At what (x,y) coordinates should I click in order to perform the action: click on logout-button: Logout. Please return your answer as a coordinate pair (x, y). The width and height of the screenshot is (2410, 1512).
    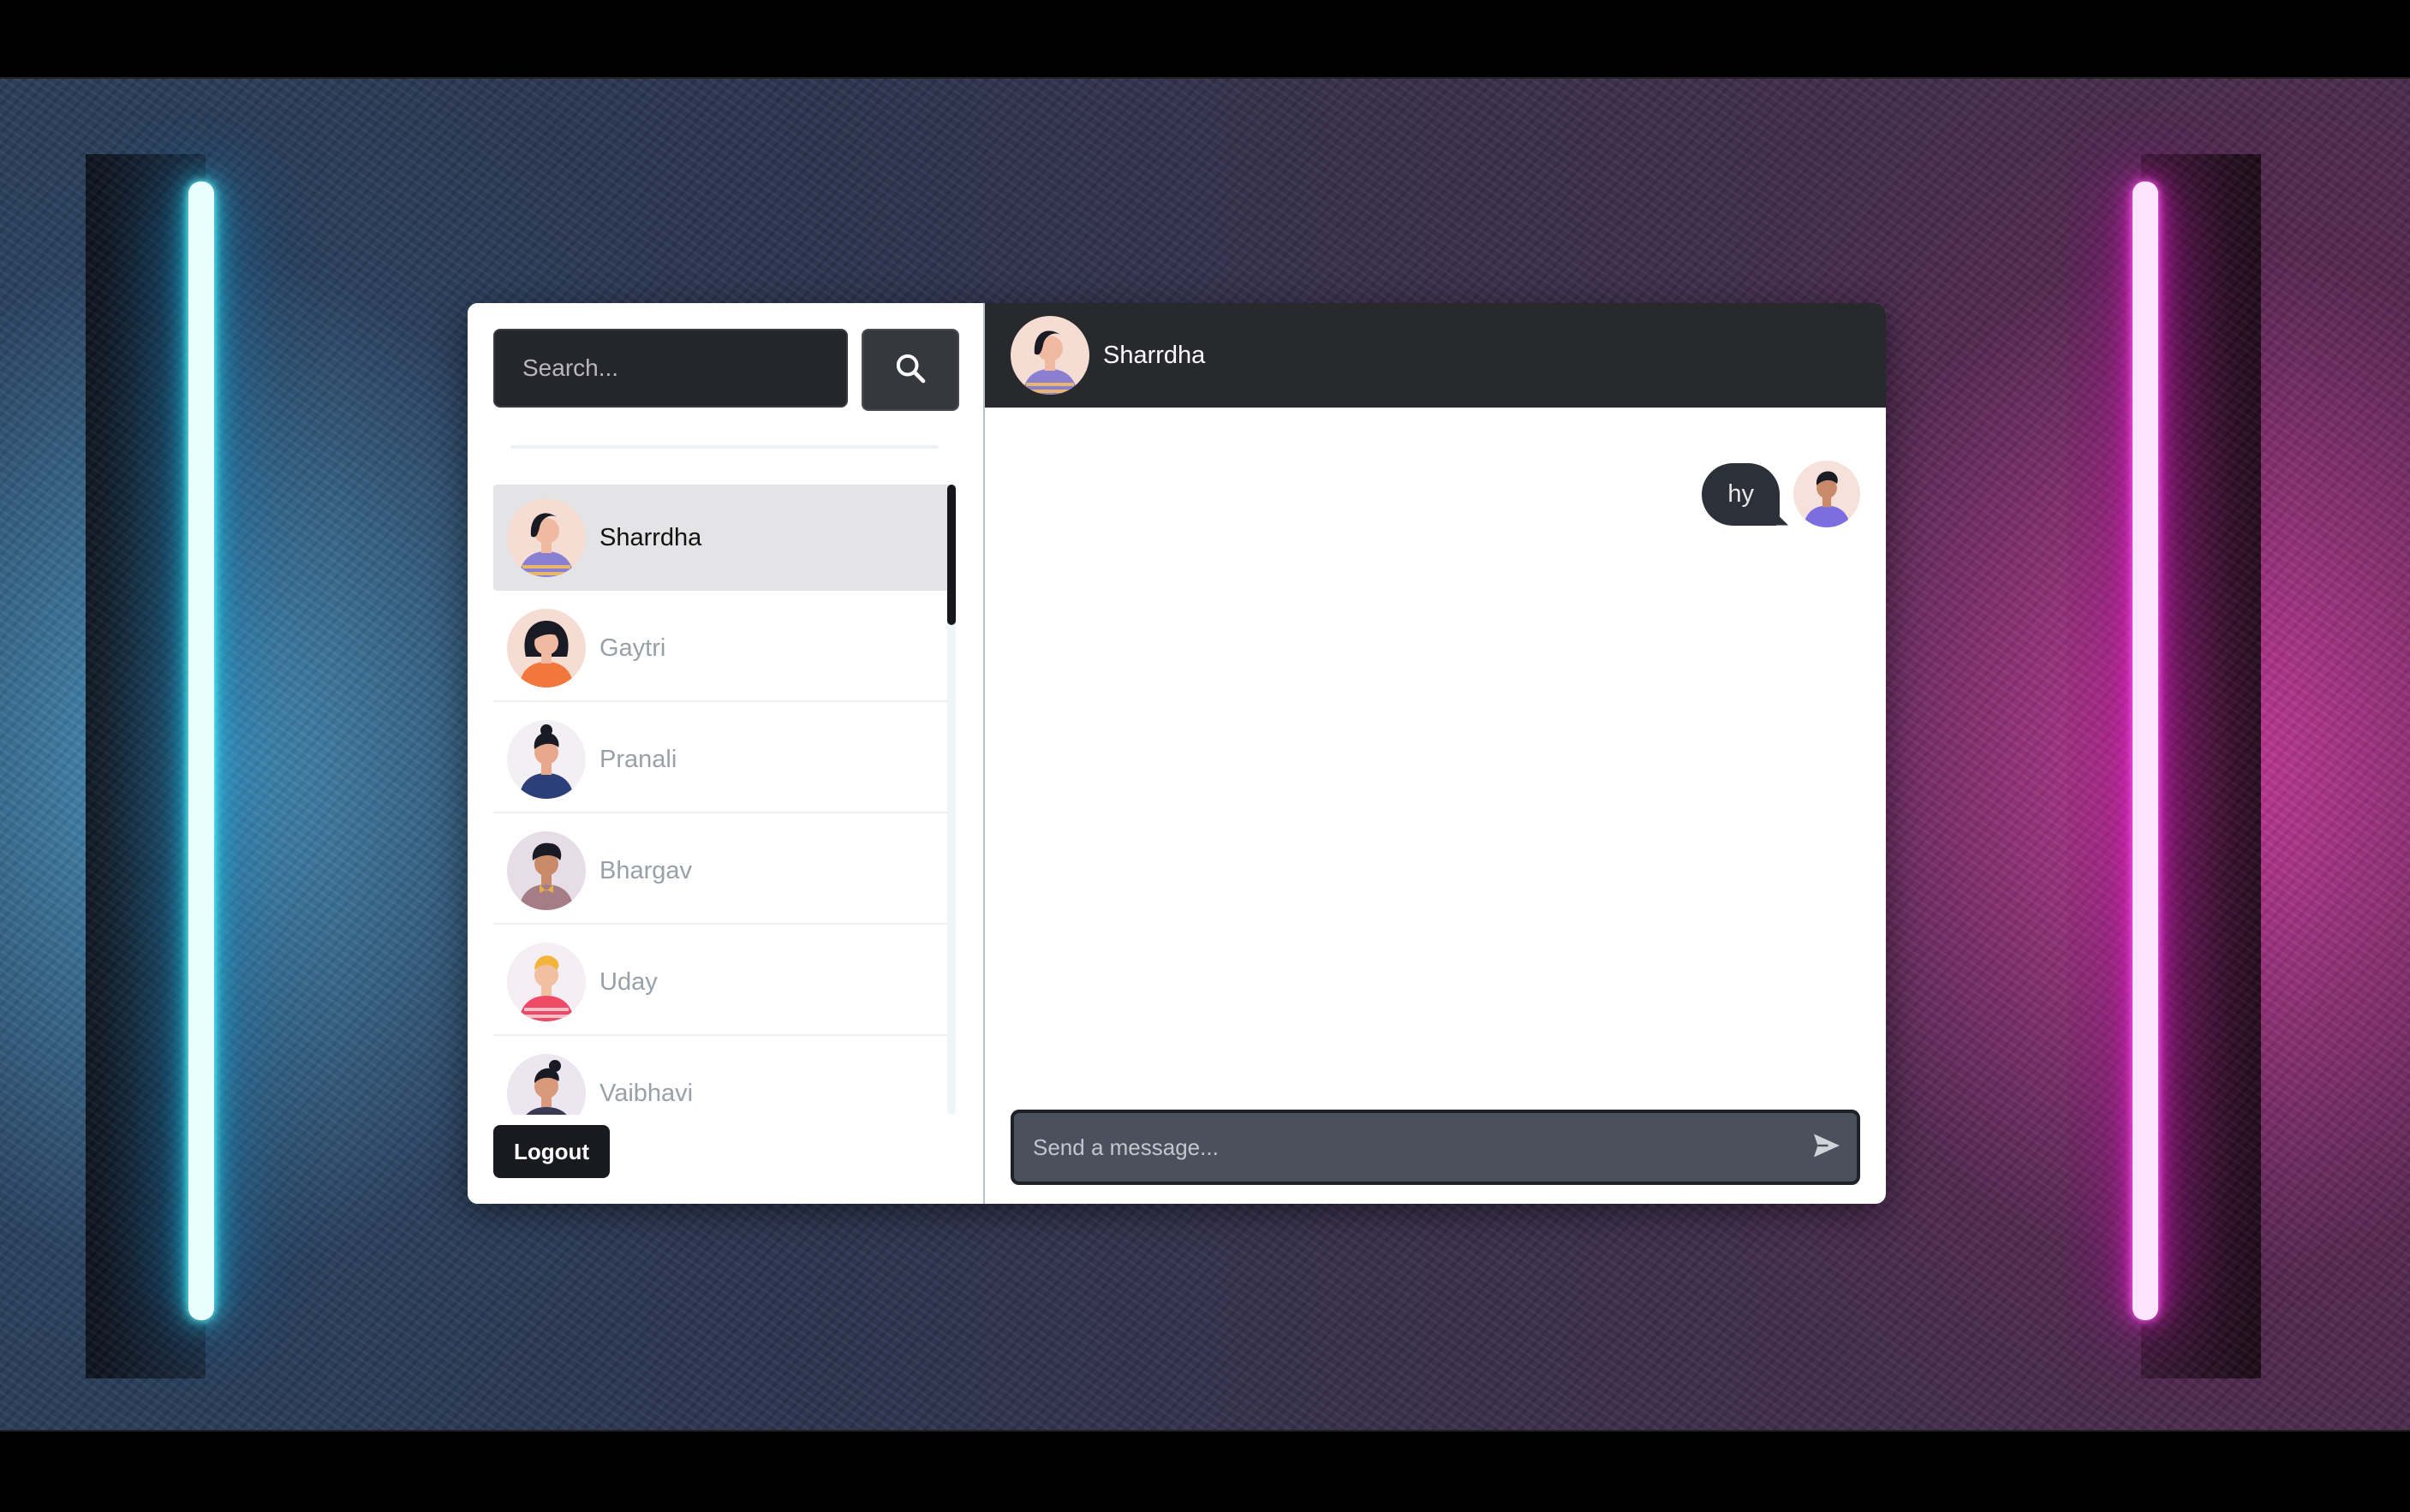
    Looking at the image, I should click on (551, 1151).